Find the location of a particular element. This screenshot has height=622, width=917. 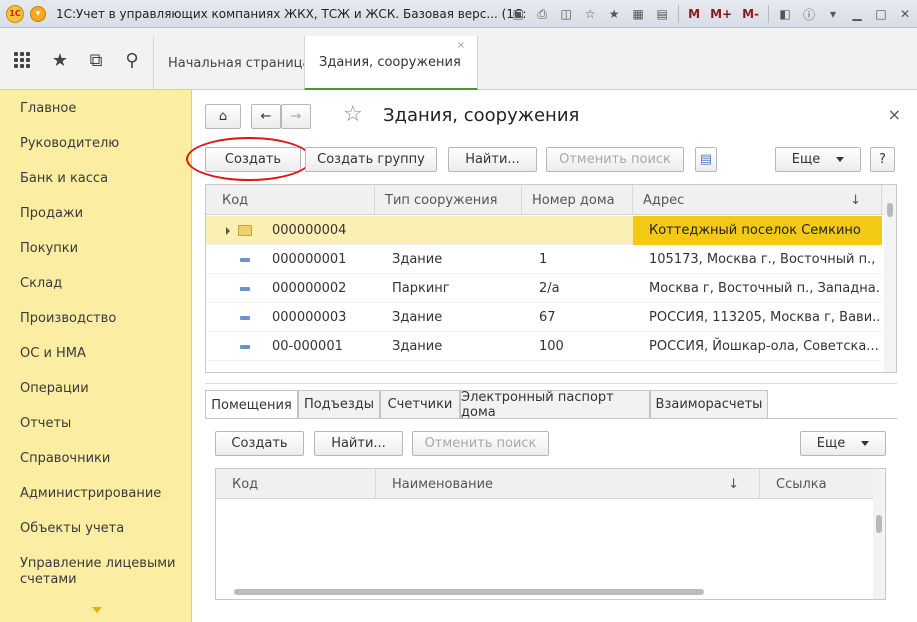

tab-close-icon: × is located at coordinates (461, 45).